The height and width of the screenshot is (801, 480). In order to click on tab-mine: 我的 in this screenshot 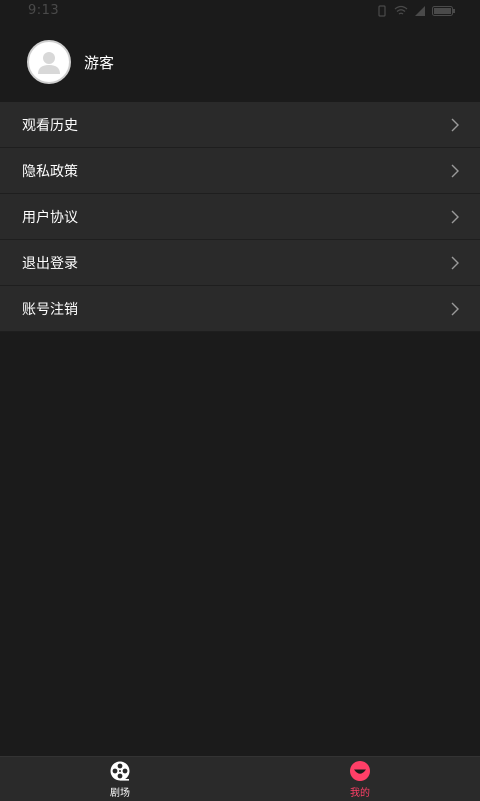, I will do `click(360, 779)`.